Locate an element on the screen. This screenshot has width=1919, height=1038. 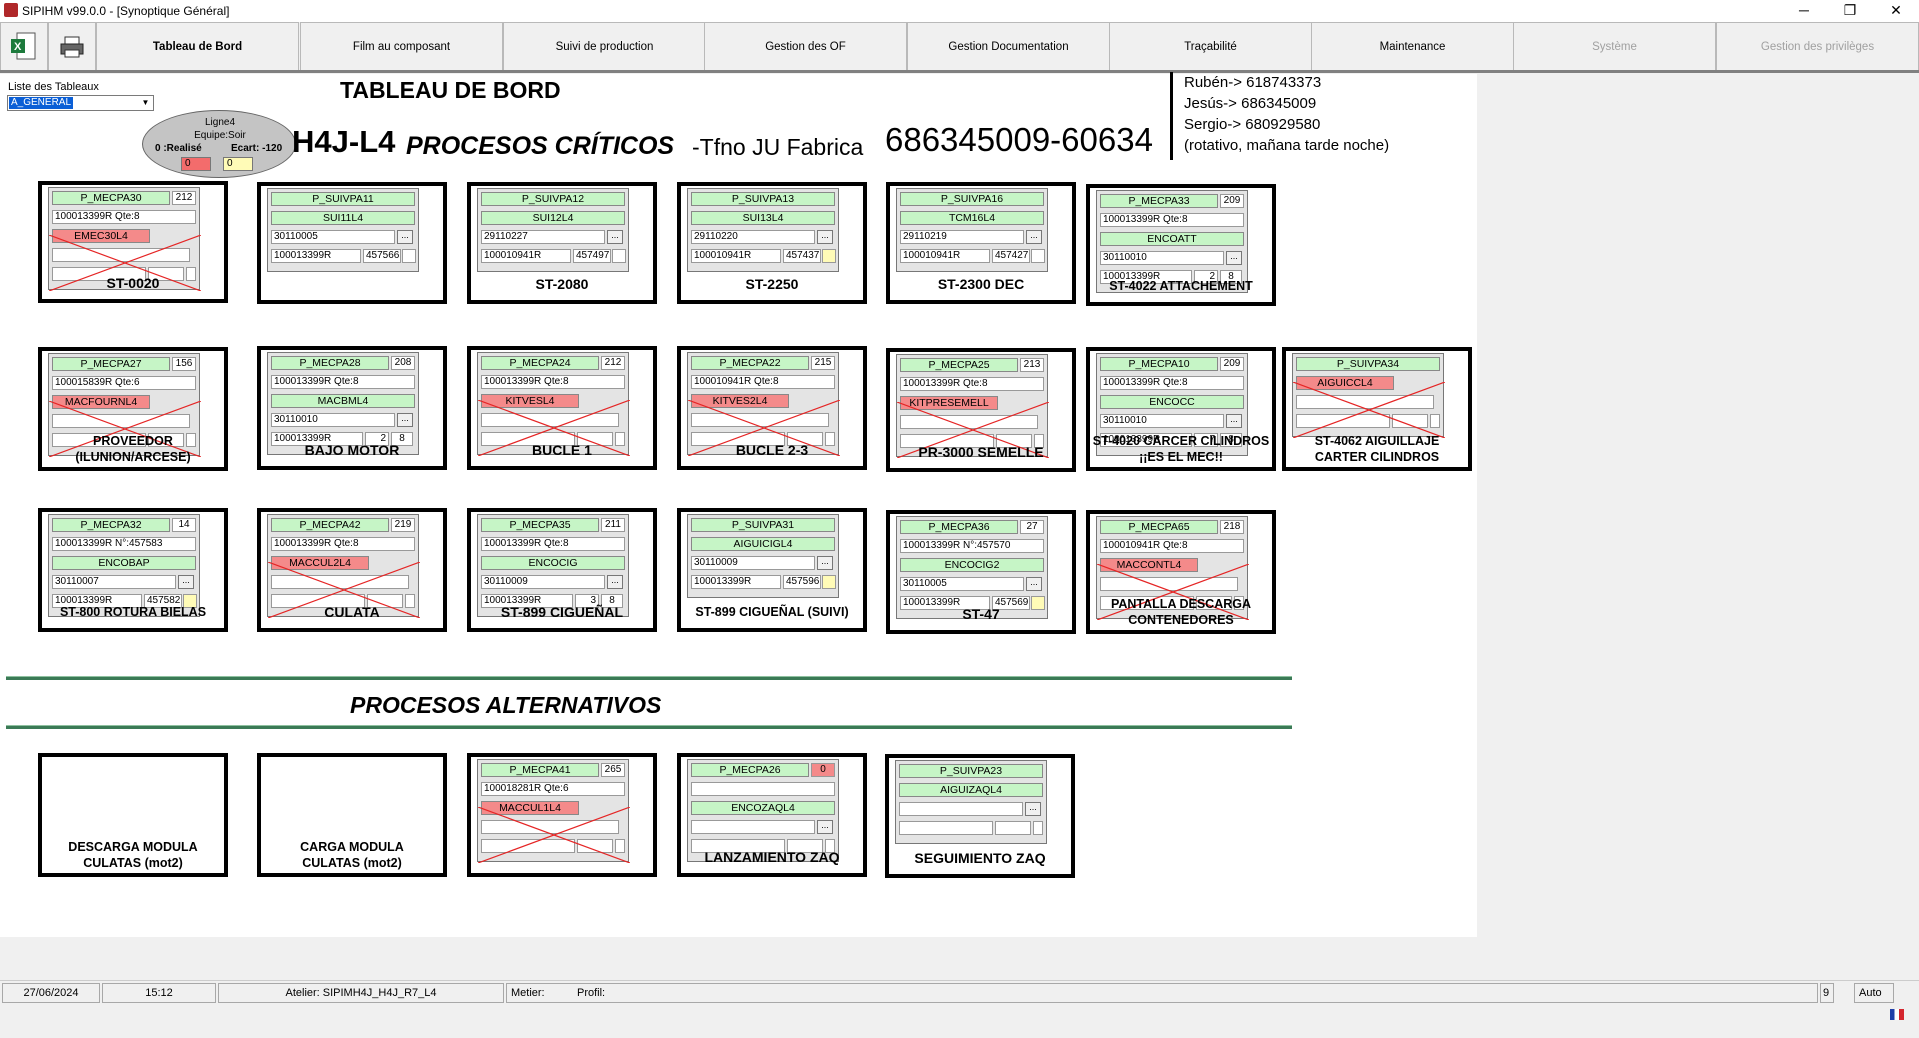
menu-item-6: Traçabilité is located at coordinates (1210, 47).